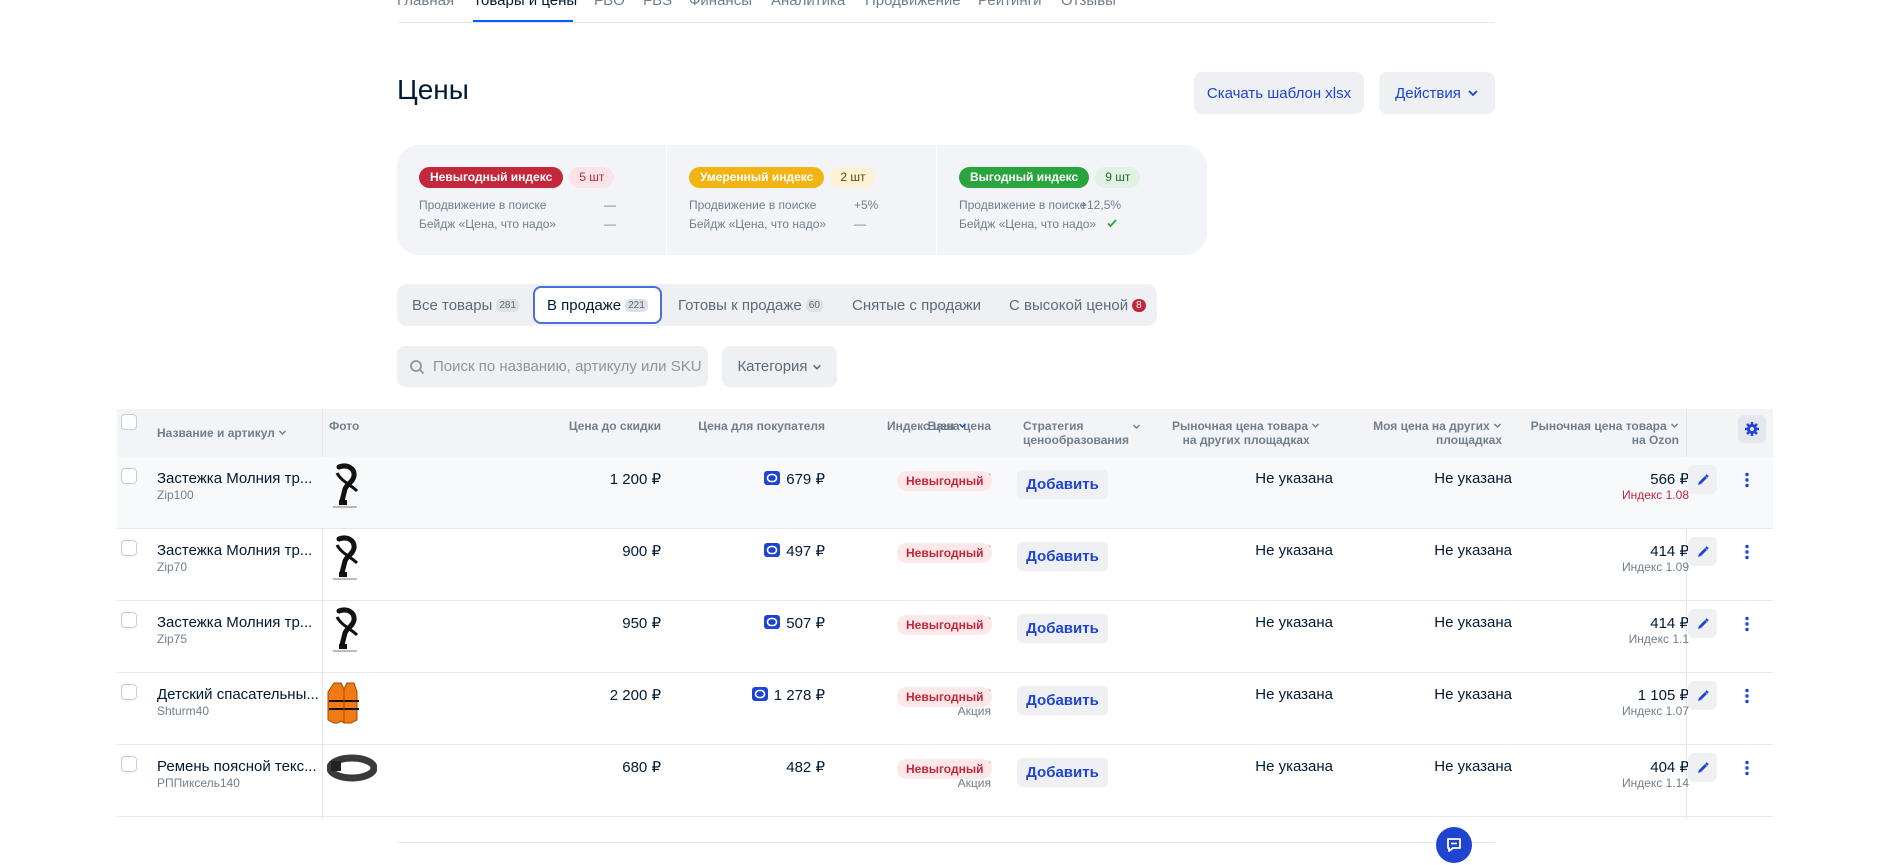 This screenshot has height=865, width=1880. What do you see at coordinates (814, 305) in the screenshot?
I see `tab-count: 60` at bounding box center [814, 305].